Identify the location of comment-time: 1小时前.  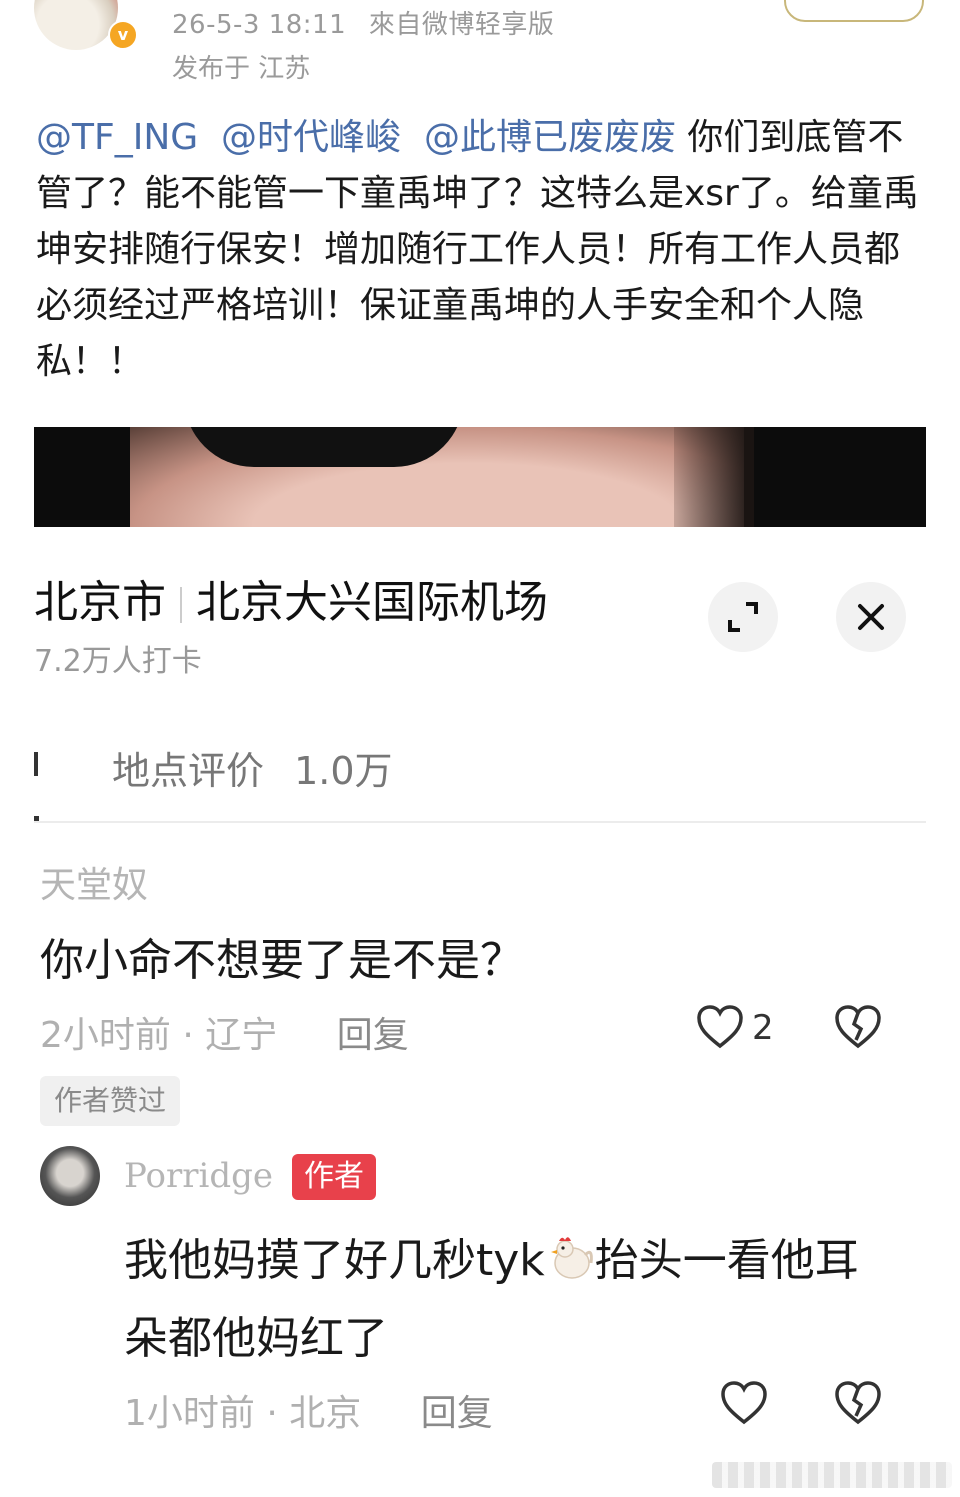
(189, 1413).